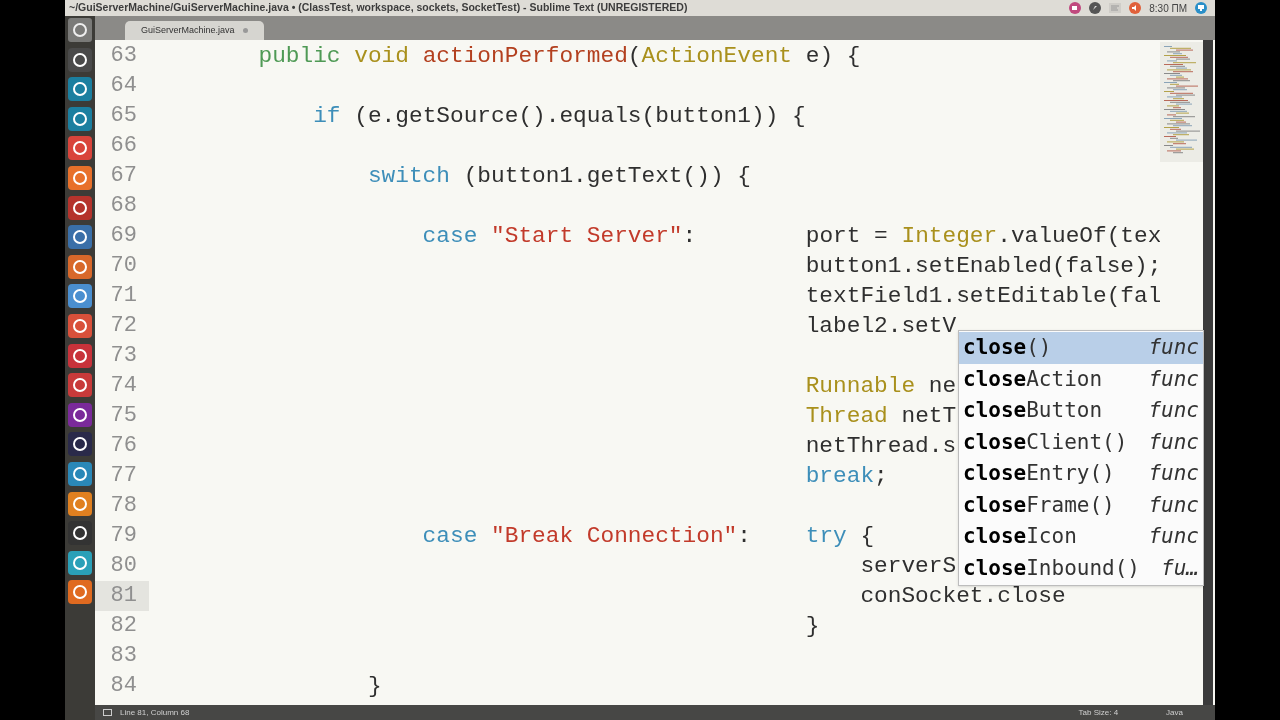  Describe the element at coordinates (1081, 505) in the screenshot. I see `completion-item: closeFrame() func` at that location.